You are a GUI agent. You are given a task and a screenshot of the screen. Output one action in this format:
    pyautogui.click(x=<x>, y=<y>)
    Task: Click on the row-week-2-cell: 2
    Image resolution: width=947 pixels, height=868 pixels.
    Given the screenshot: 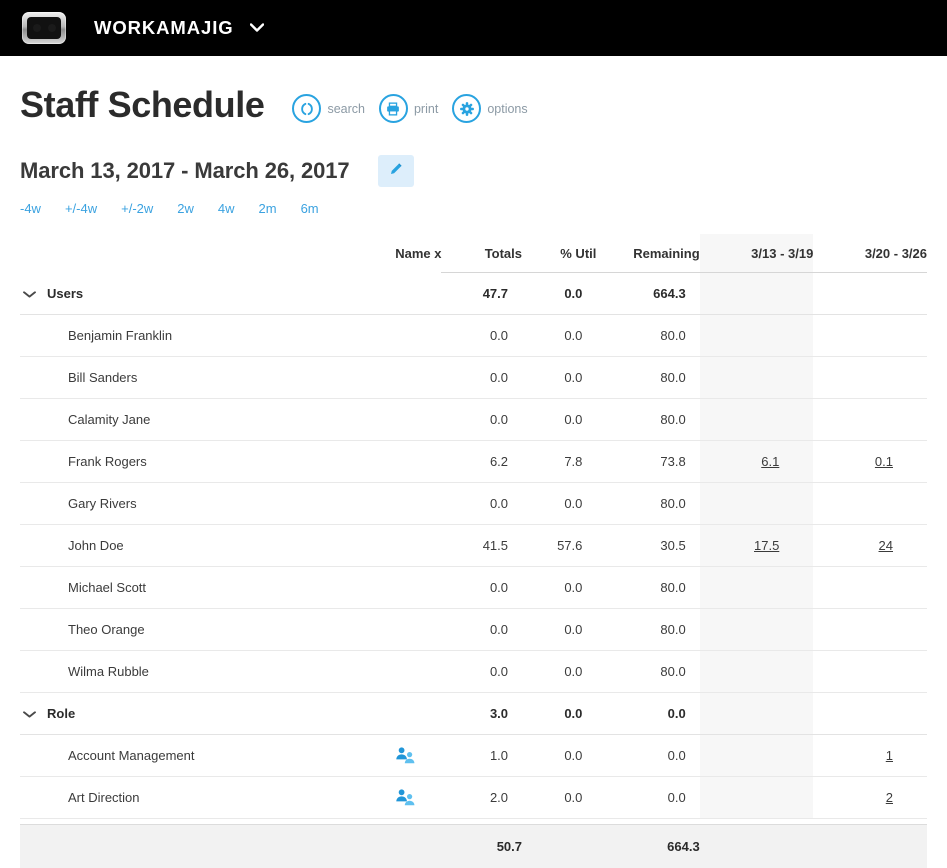 What is the action you would take?
    pyautogui.click(x=870, y=798)
    